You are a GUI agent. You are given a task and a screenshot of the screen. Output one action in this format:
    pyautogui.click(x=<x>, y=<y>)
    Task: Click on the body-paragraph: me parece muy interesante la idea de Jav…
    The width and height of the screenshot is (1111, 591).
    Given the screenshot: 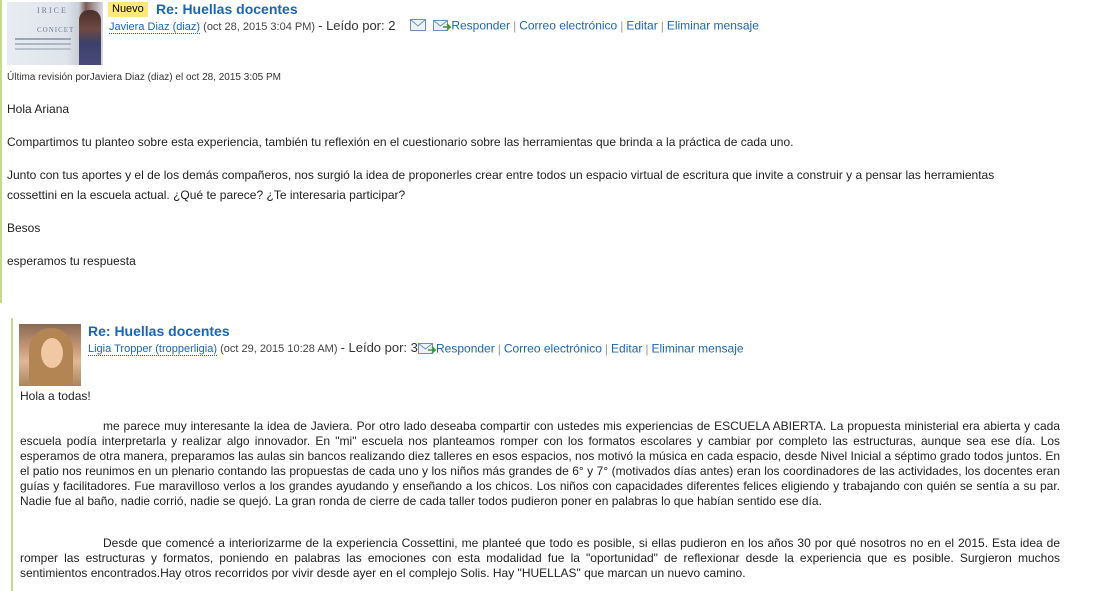 What is the action you would take?
    pyautogui.click(x=540, y=463)
    